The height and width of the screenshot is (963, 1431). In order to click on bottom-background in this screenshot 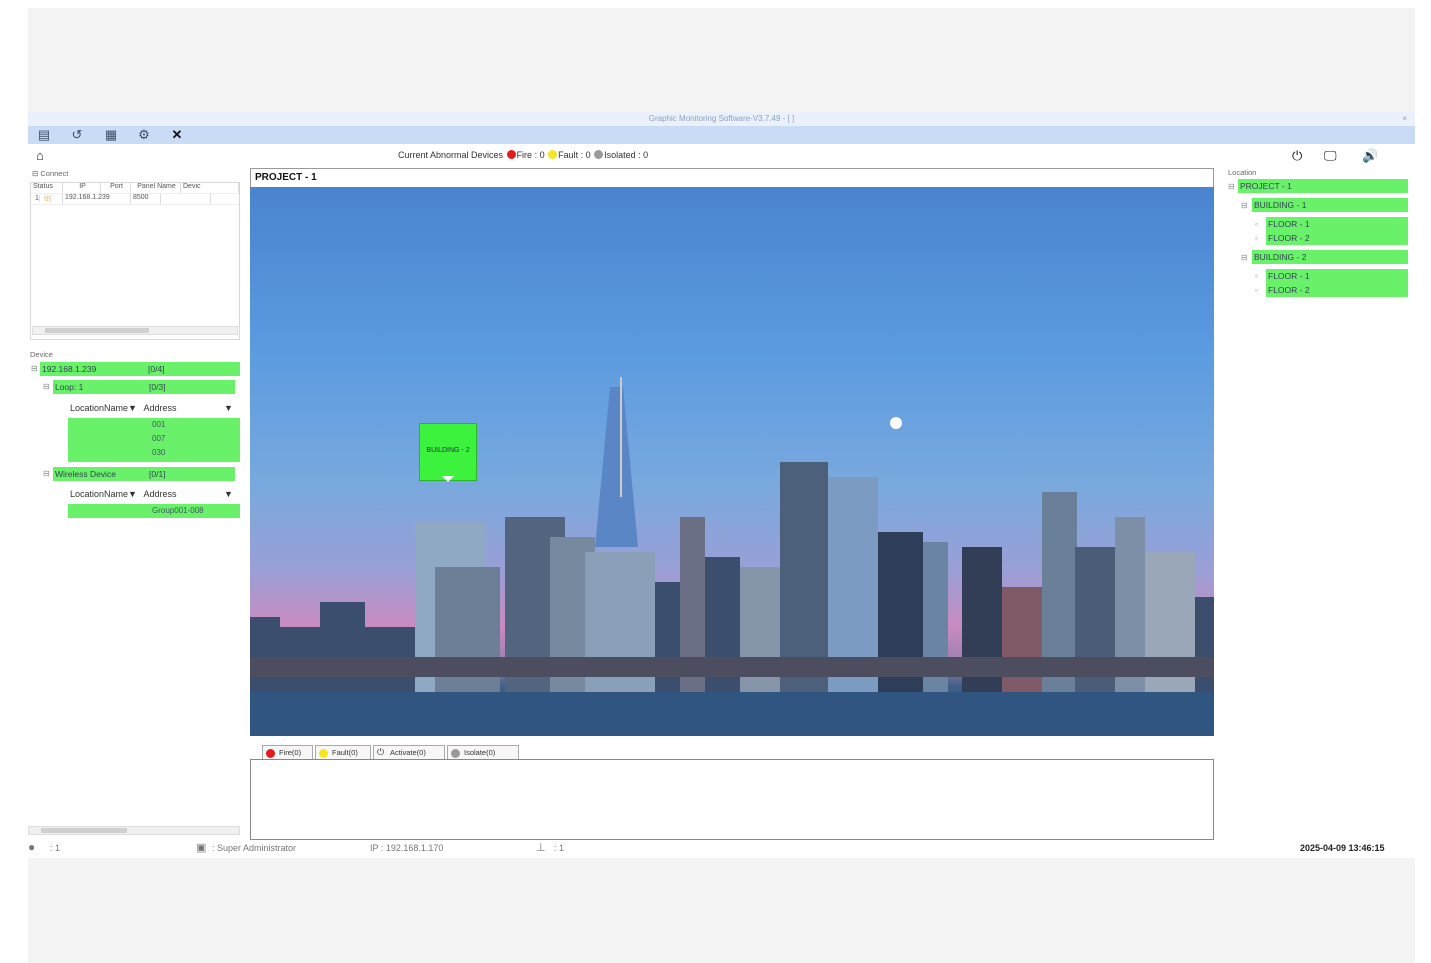, I will do `click(721, 910)`.